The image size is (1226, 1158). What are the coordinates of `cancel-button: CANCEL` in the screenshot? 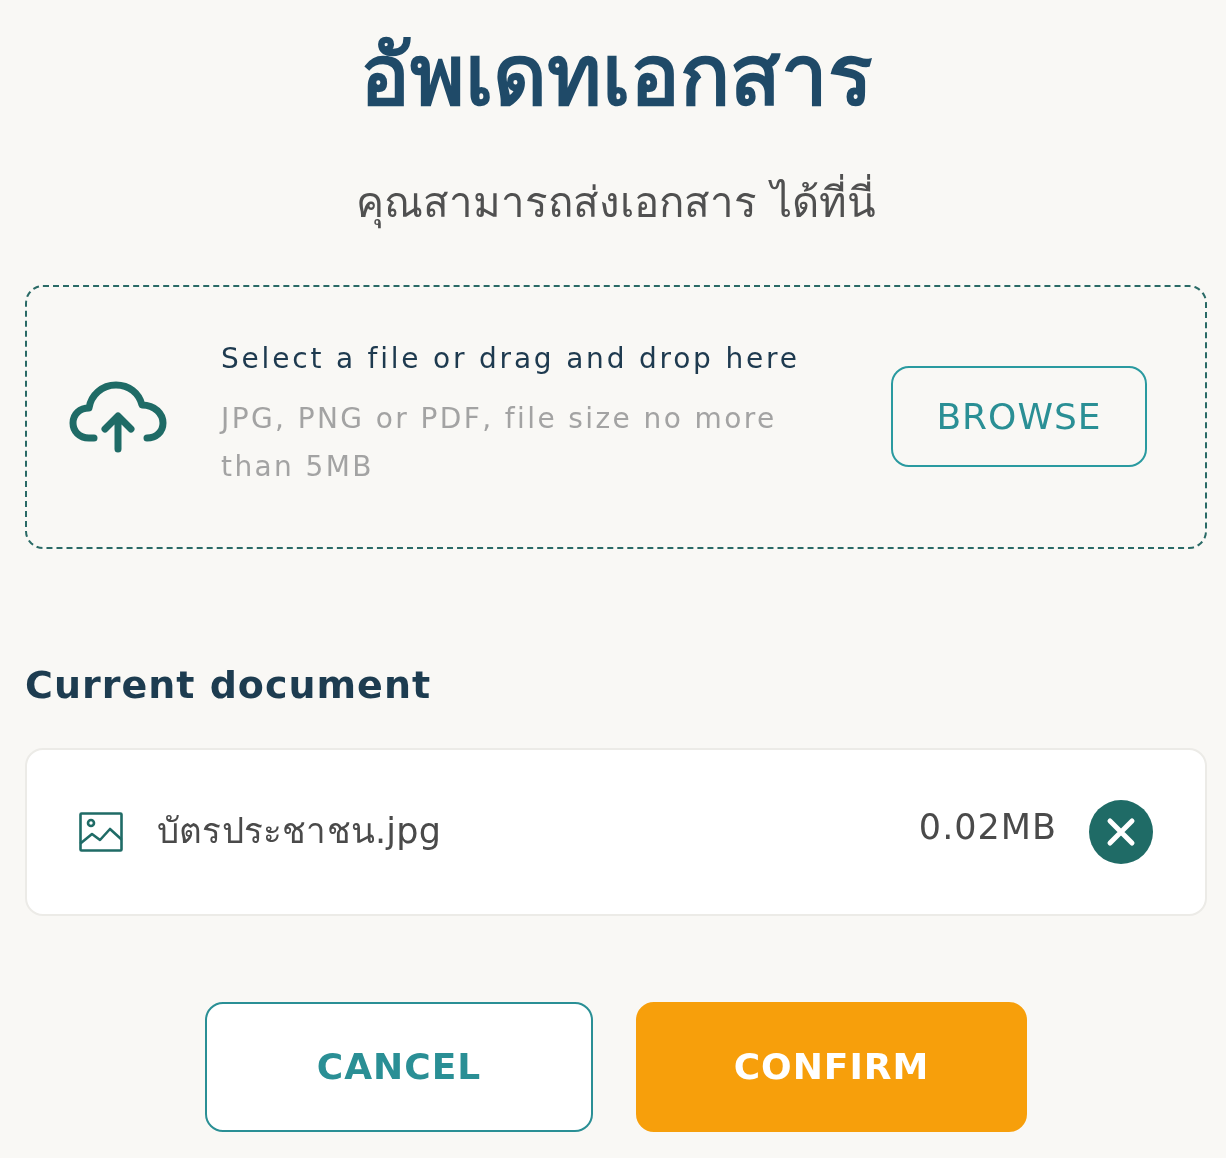 It's located at (399, 1066).